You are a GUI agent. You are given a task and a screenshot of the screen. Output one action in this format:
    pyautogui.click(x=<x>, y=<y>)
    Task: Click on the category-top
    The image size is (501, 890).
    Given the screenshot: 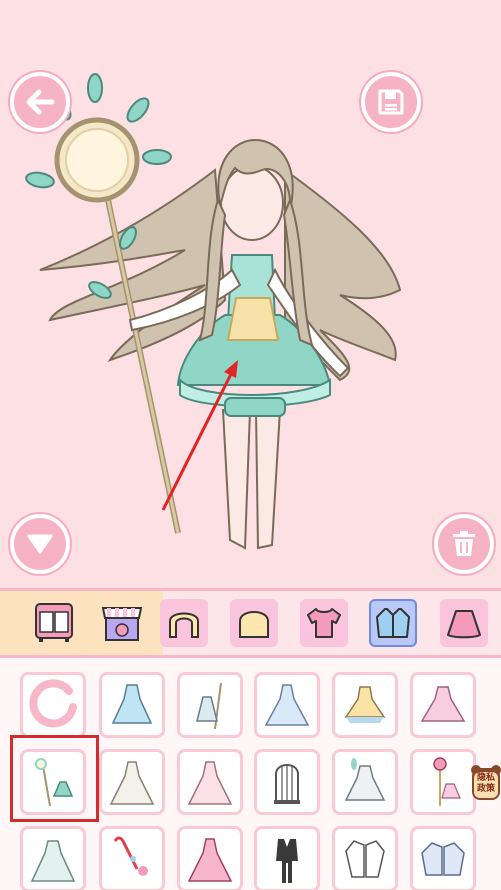 What is the action you would take?
    pyautogui.click(x=324, y=623)
    